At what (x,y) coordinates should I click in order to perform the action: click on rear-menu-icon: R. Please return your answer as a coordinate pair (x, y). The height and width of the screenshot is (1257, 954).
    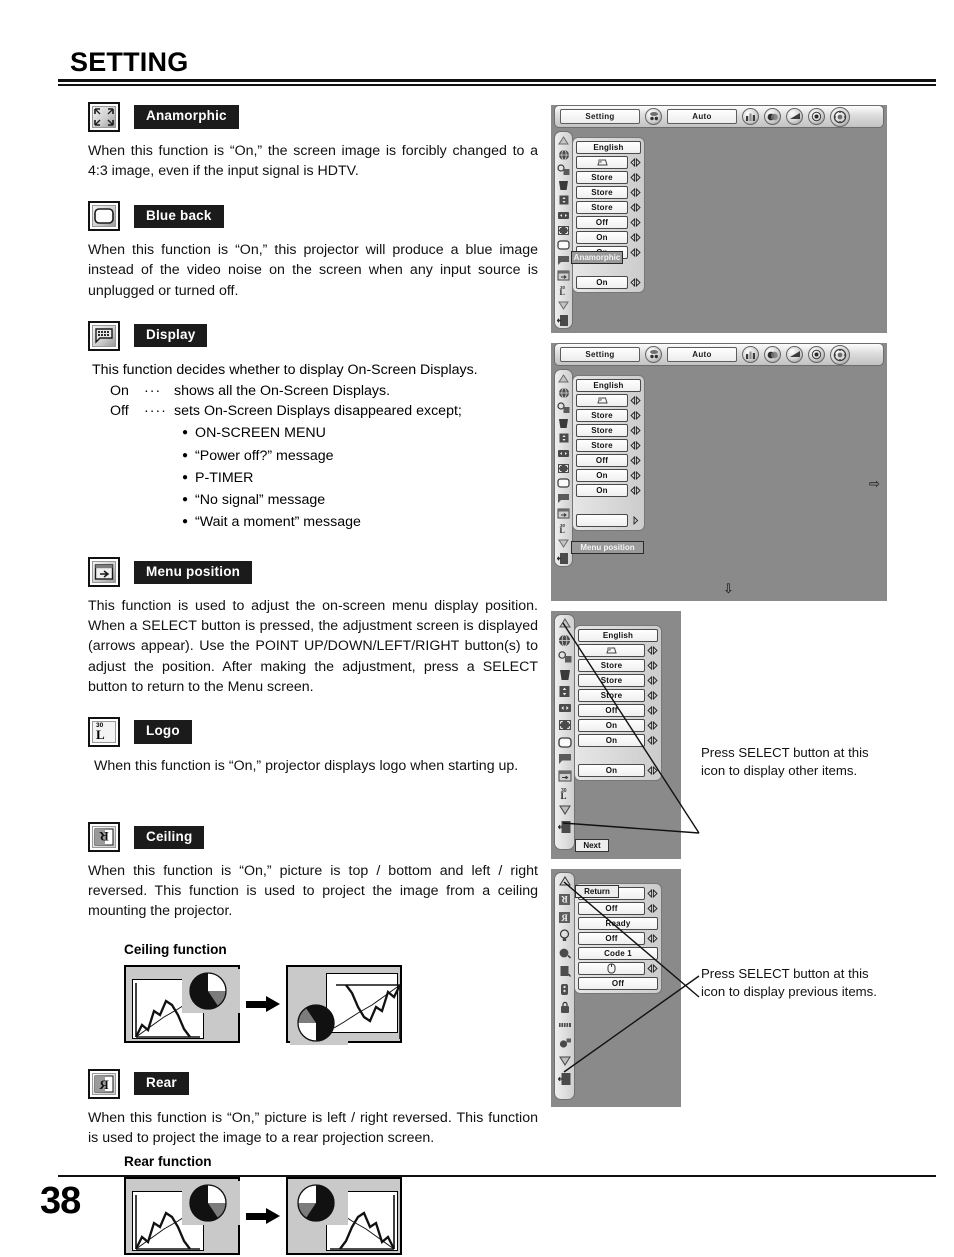
    Looking at the image, I should click on (564, 917).